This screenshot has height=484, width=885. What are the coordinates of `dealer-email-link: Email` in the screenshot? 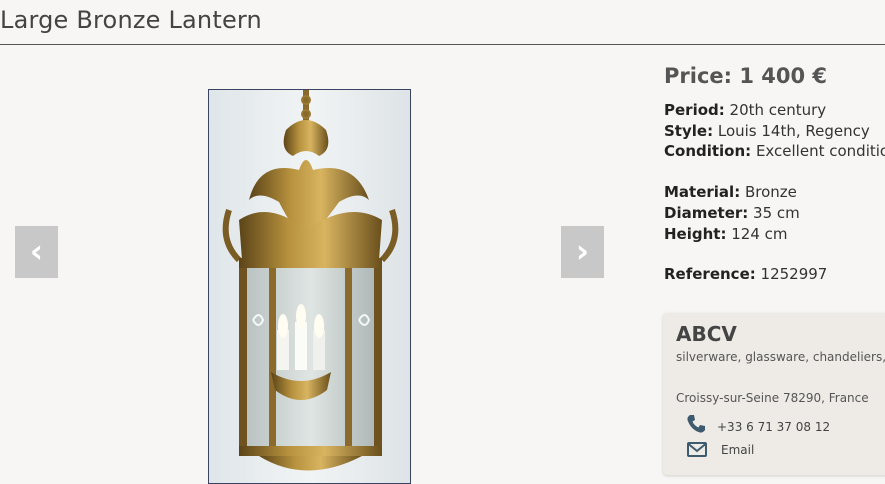 It's located at (737, 450).